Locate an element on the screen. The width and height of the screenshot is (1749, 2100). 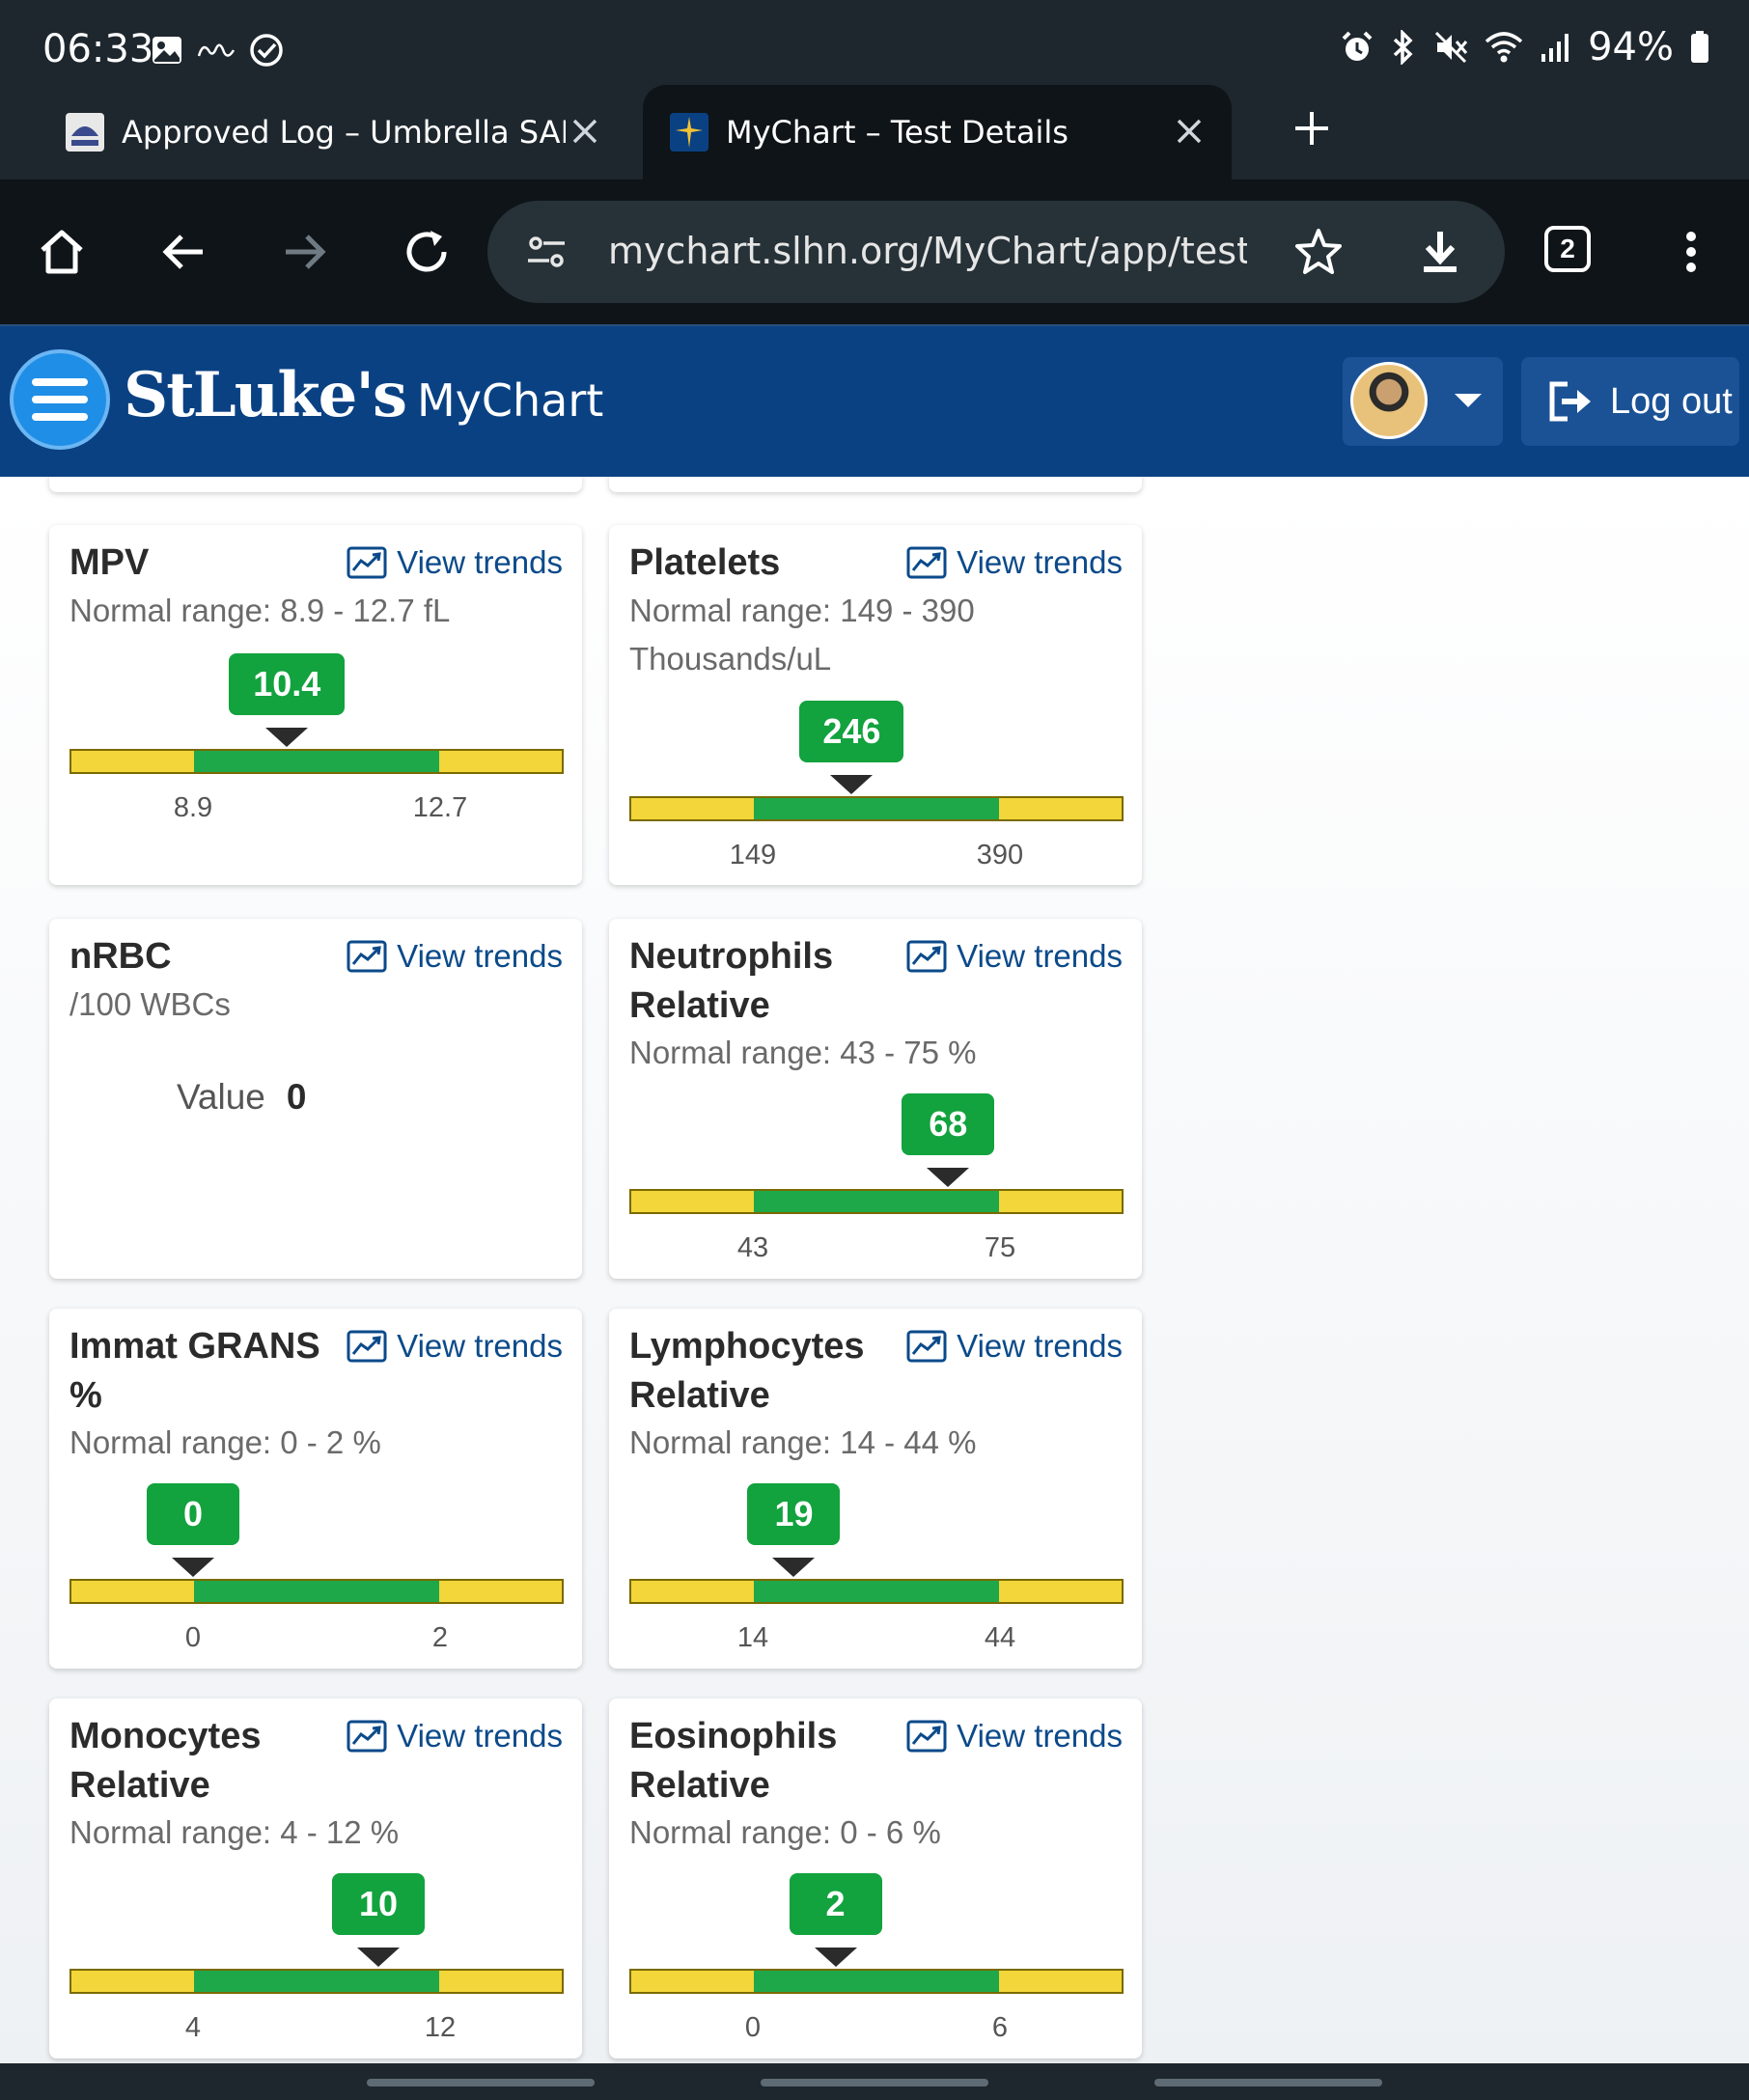
normal-range: Normal range: 8.9 - 12.7 fL is located at coordinates (260, 610).